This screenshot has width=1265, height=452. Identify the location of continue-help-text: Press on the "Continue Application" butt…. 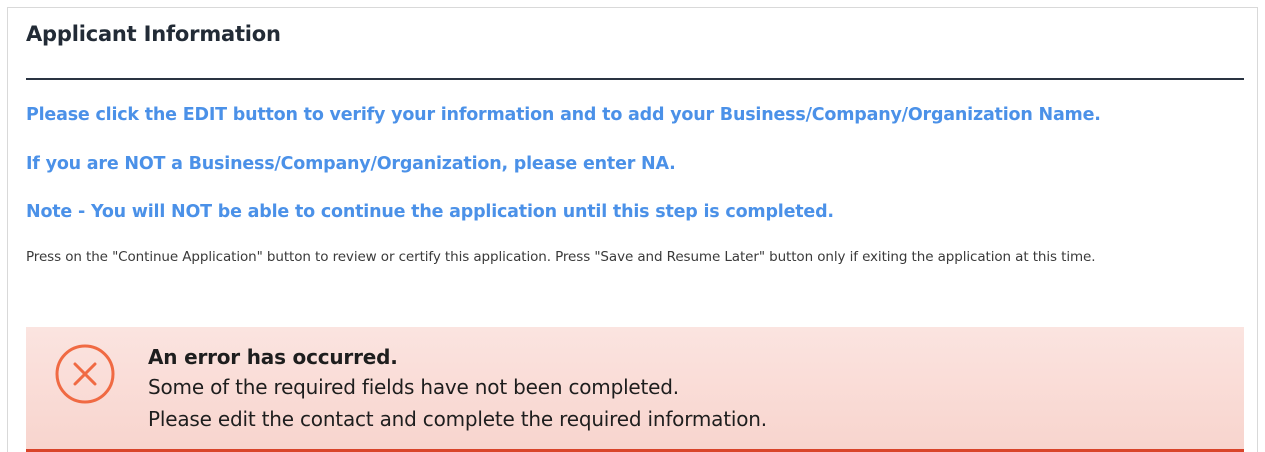
(561, 257).